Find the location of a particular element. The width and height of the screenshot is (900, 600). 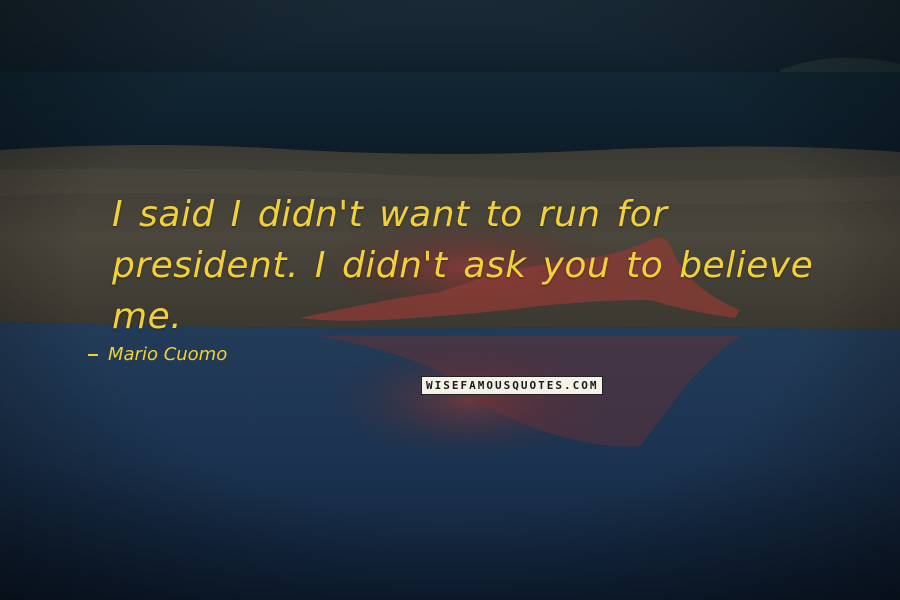

author-dash is located at coordinates (93, 354).